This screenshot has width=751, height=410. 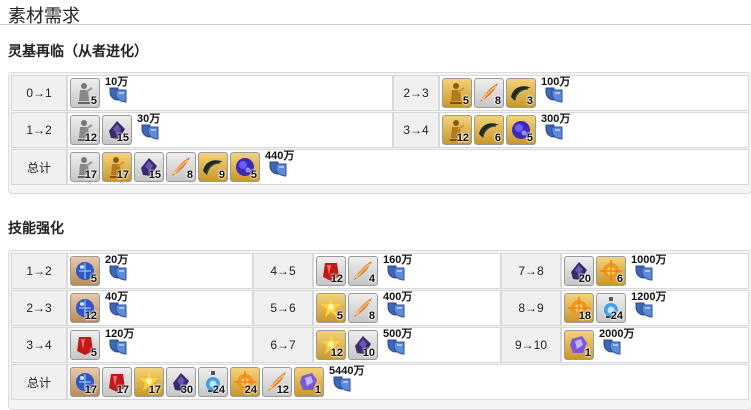 What do you see at coordinates (398, 297) in the screenshot?
I see `qp-amount: 400万` at bounding box center [398, 297].